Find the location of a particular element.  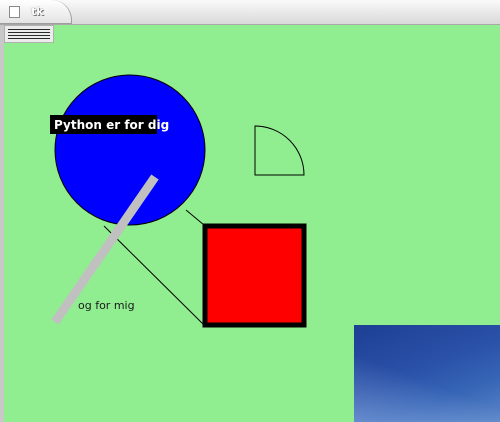

connector-line-upper is located at coordinates (195, 217).